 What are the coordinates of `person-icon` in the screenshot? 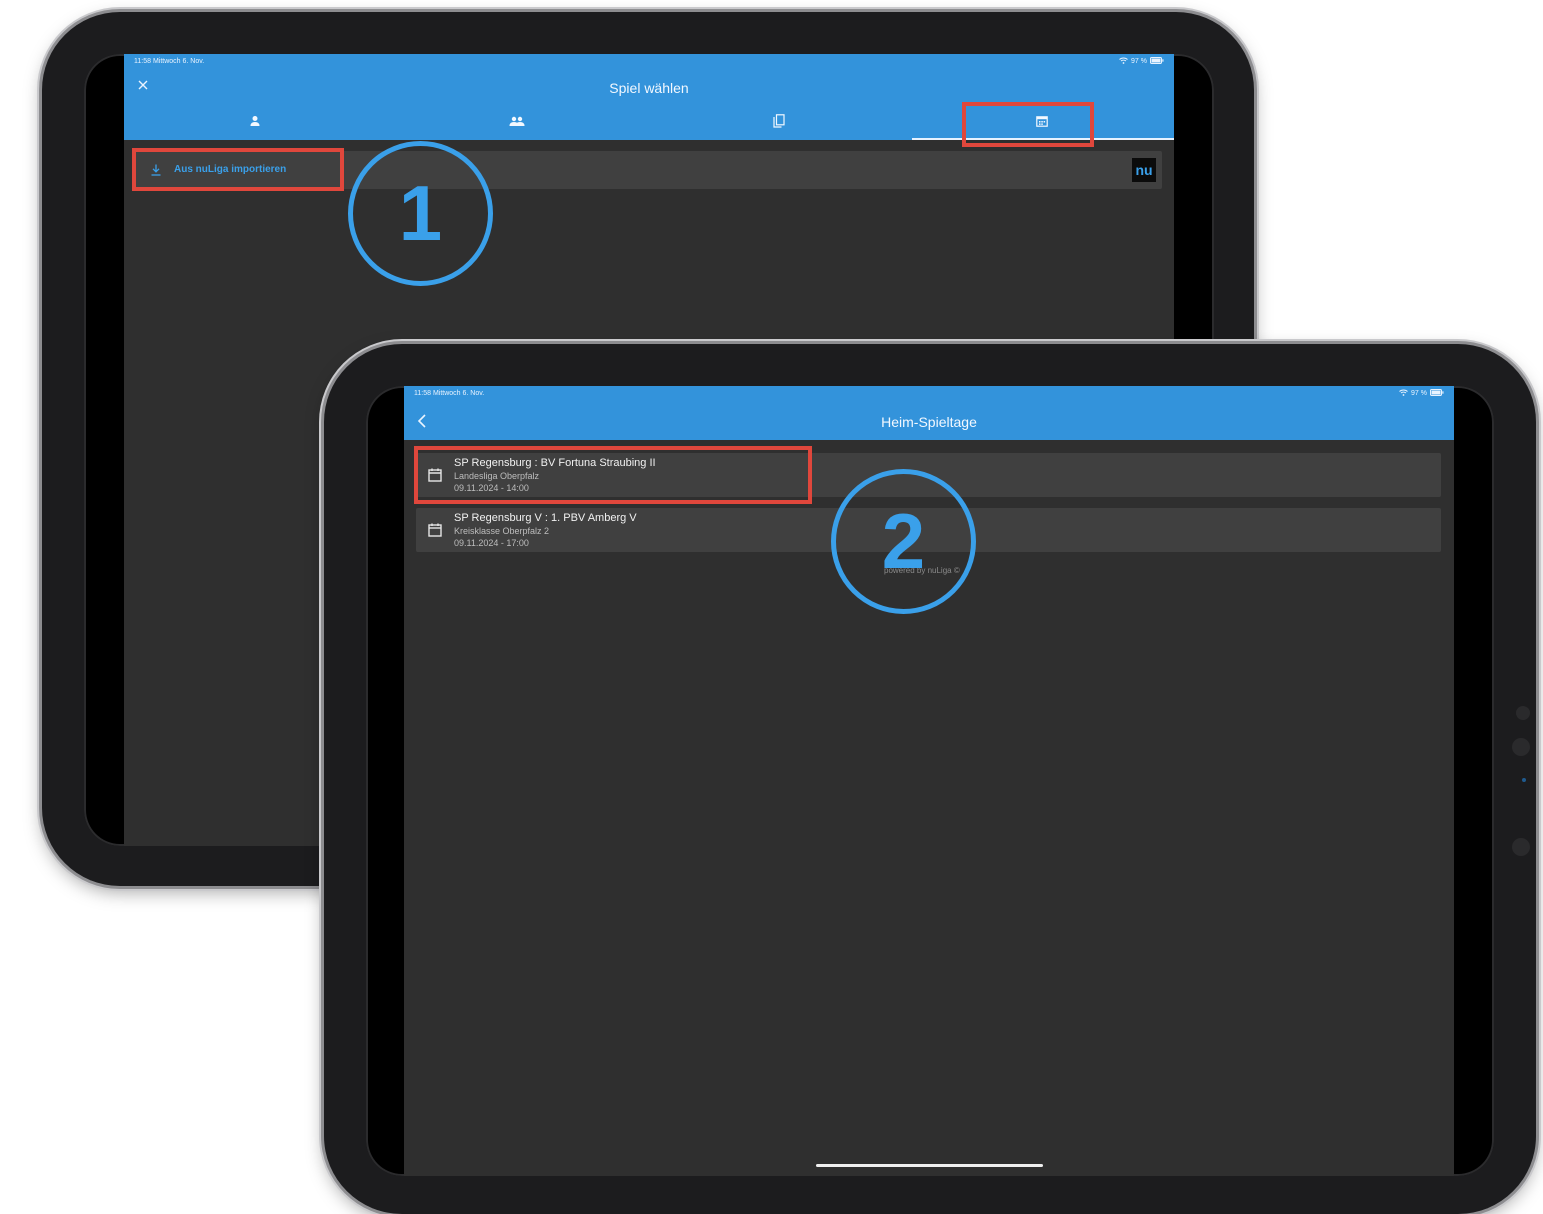 It's located at (255, 121).